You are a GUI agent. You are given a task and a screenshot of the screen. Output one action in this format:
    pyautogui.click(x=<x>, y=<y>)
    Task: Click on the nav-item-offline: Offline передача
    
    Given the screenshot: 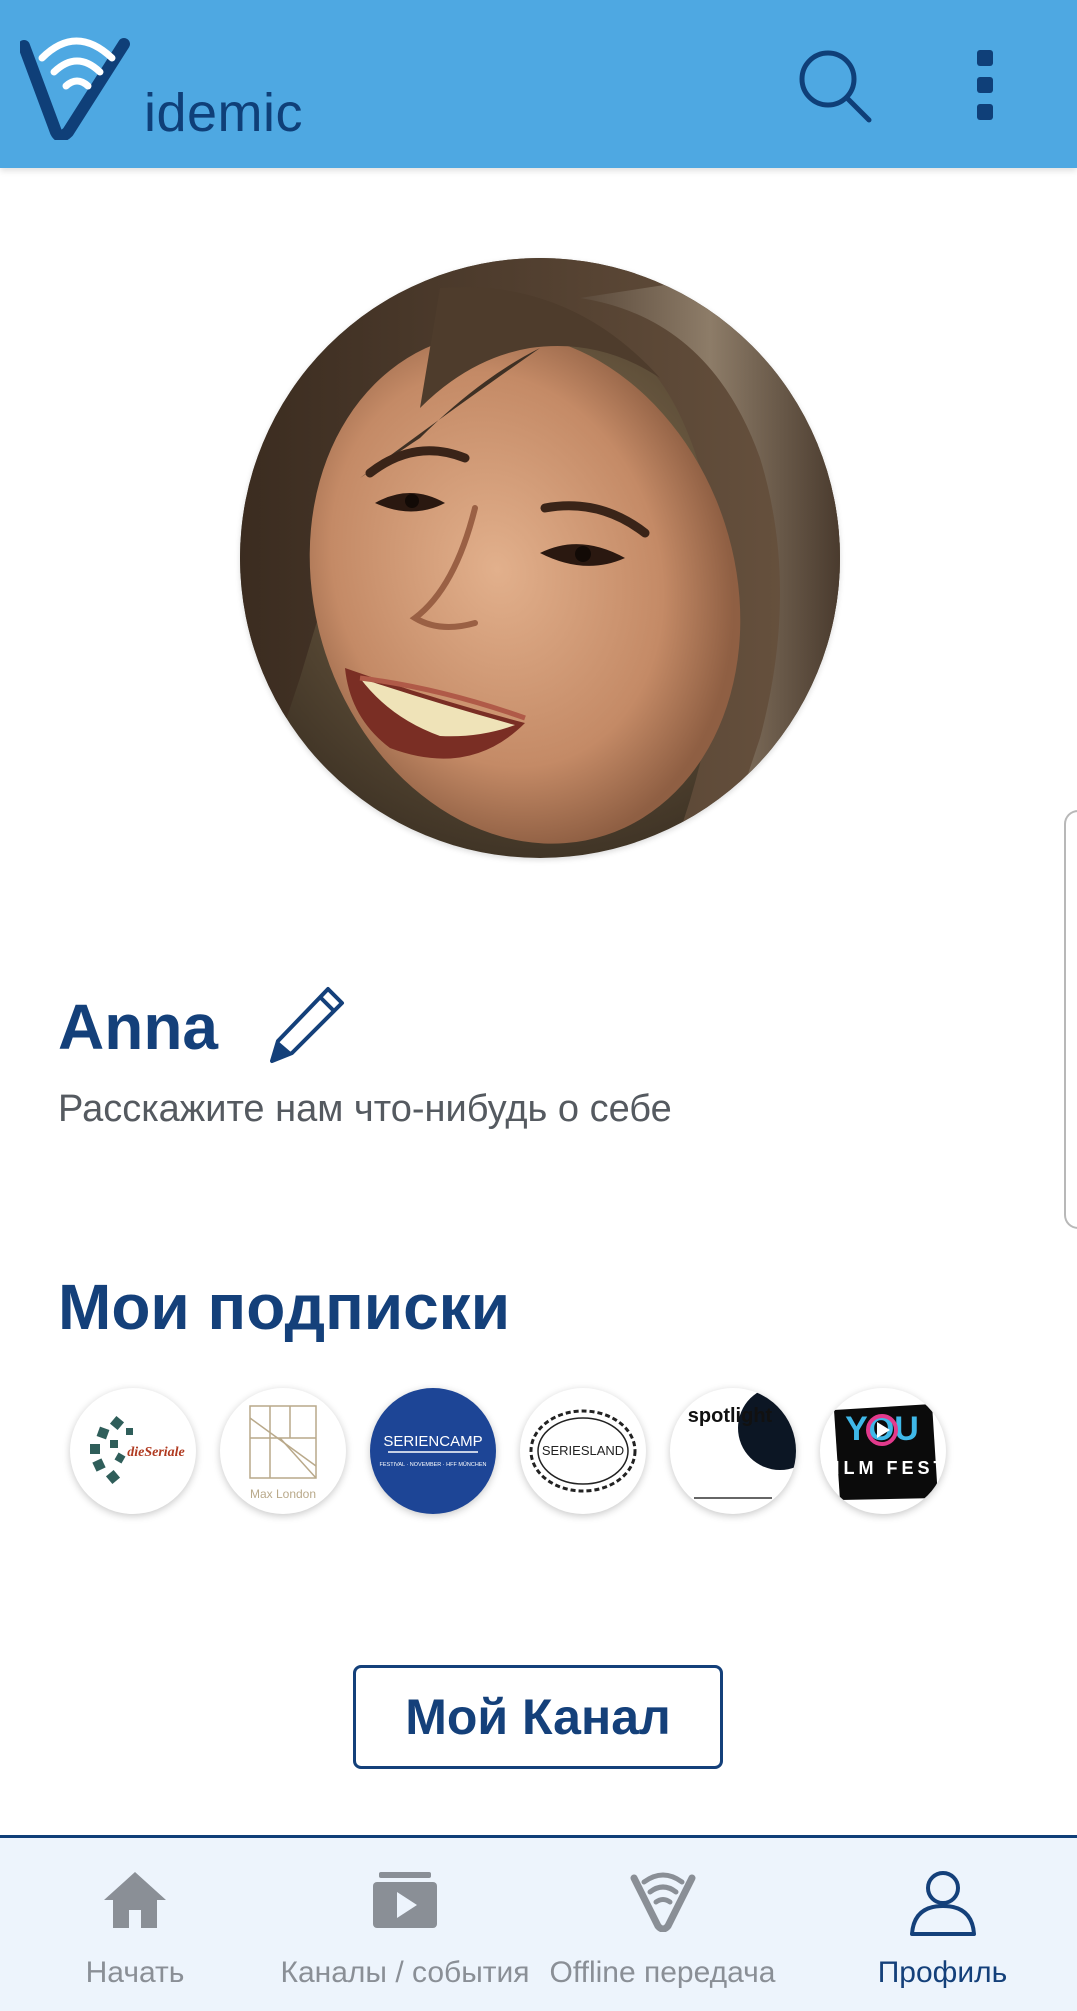 What is the action you would take?
    pyautogui.click(x=662, y=1924)
    